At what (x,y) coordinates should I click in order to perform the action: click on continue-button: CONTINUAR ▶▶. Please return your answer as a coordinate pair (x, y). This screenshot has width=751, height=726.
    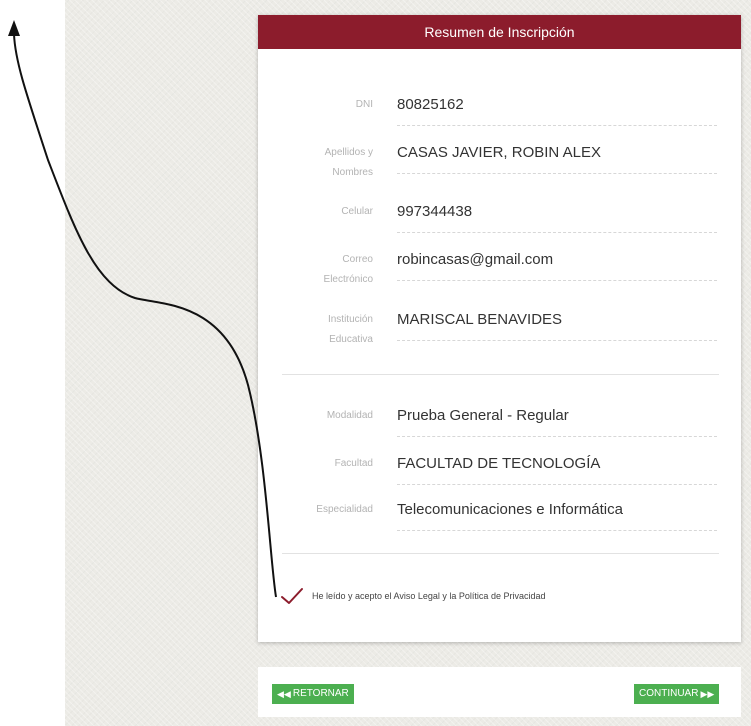
    Looking at the image, I should click on (677, 694).